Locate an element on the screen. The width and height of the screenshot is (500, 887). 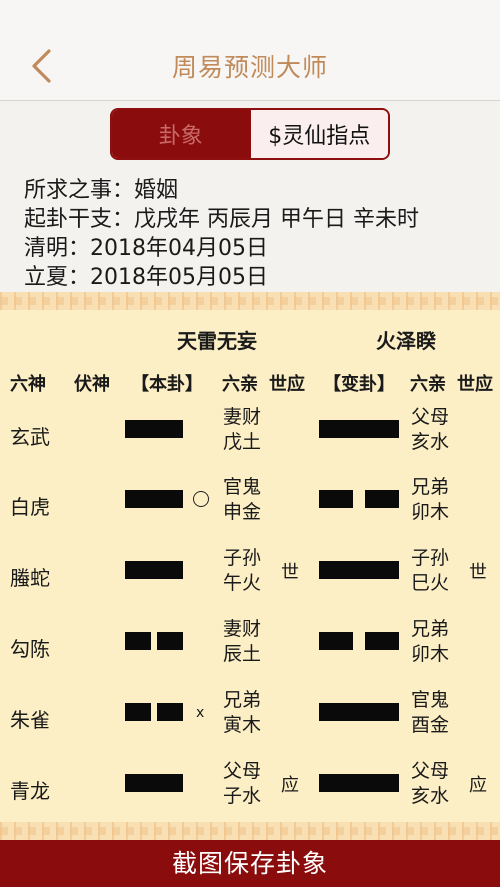
header-world2: 世应 is located at coordinates (475, 384).